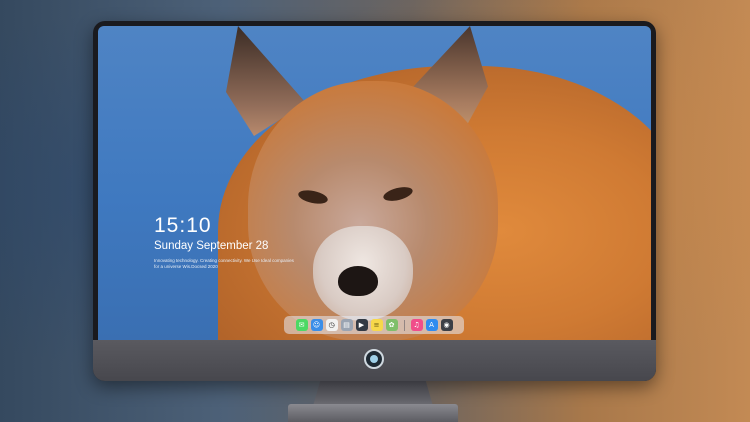  Describe the element at coordinates (391, 325) in the screenshot. I see `photos-icon: ✿` at that location.